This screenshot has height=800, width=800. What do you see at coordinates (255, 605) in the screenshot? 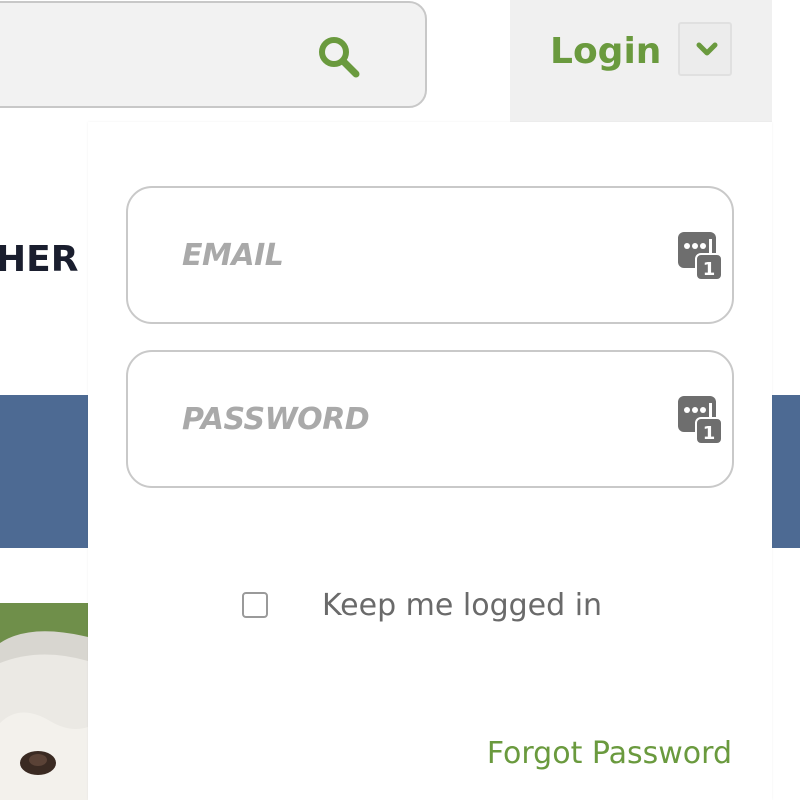
I see `keep-logged-in-checkbox` at bounding box center [255, 605].